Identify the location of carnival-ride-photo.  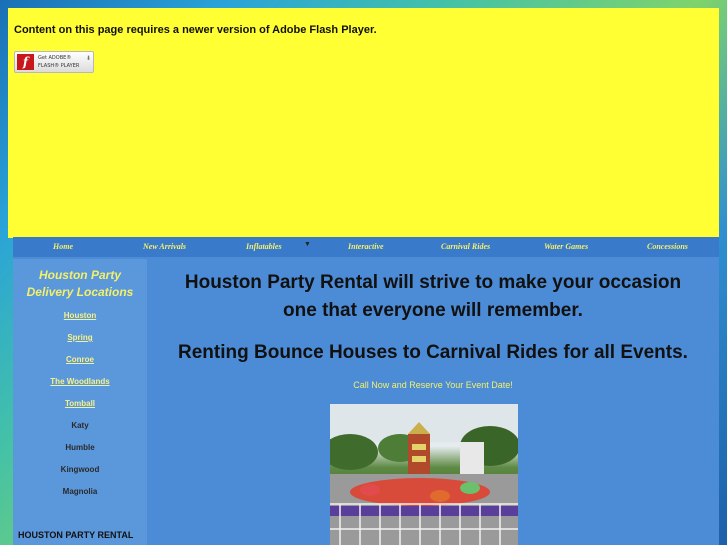
(424, 474).